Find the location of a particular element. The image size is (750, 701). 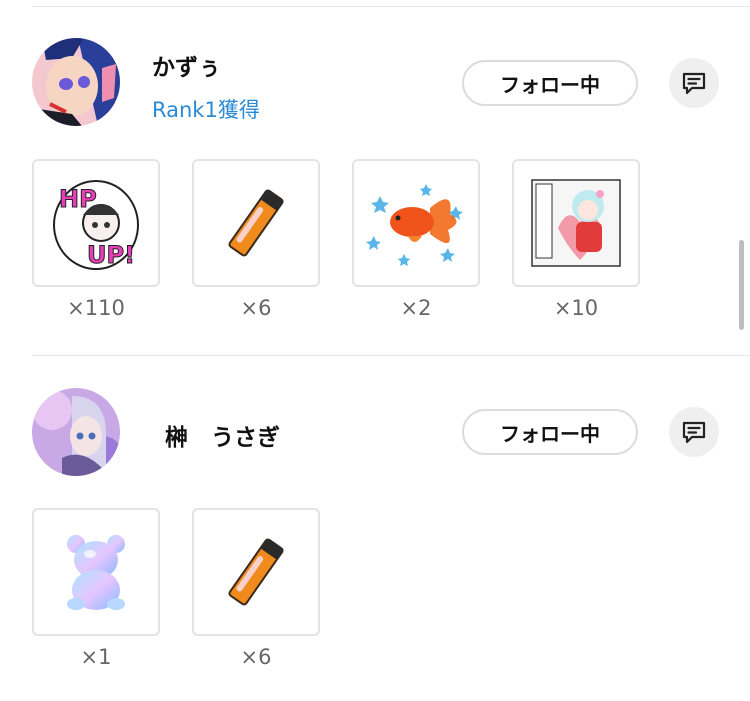

hp-up-sticker-icon: HP UP! is located at coordinates (96, 225).